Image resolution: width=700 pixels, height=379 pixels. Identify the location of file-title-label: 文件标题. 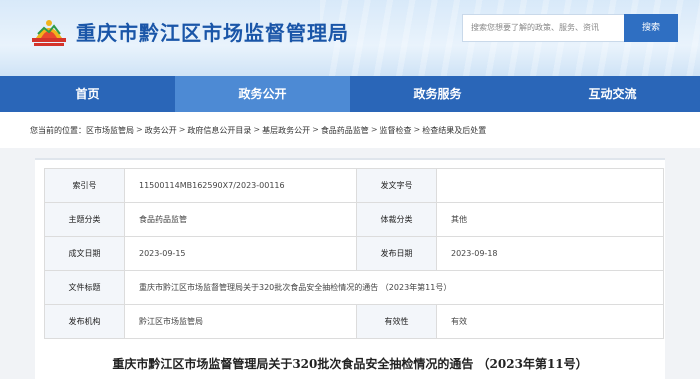
(84, 287).